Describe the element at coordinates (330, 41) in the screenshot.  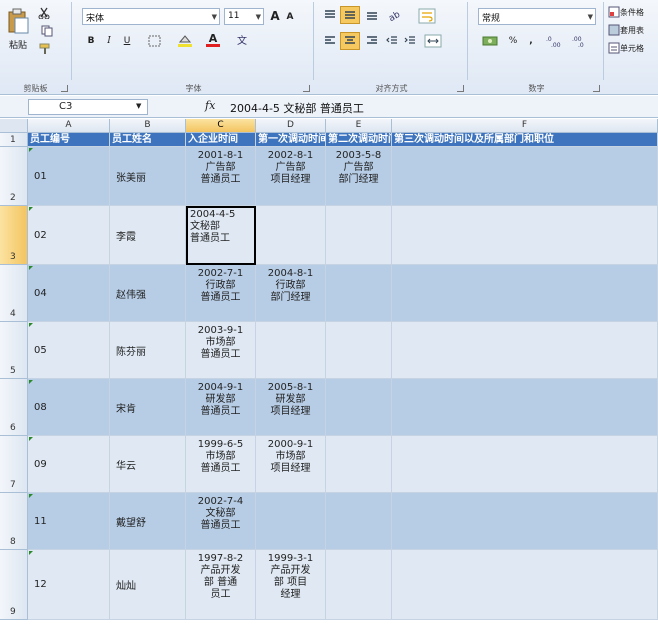
I see `align-left-icon` at that location.